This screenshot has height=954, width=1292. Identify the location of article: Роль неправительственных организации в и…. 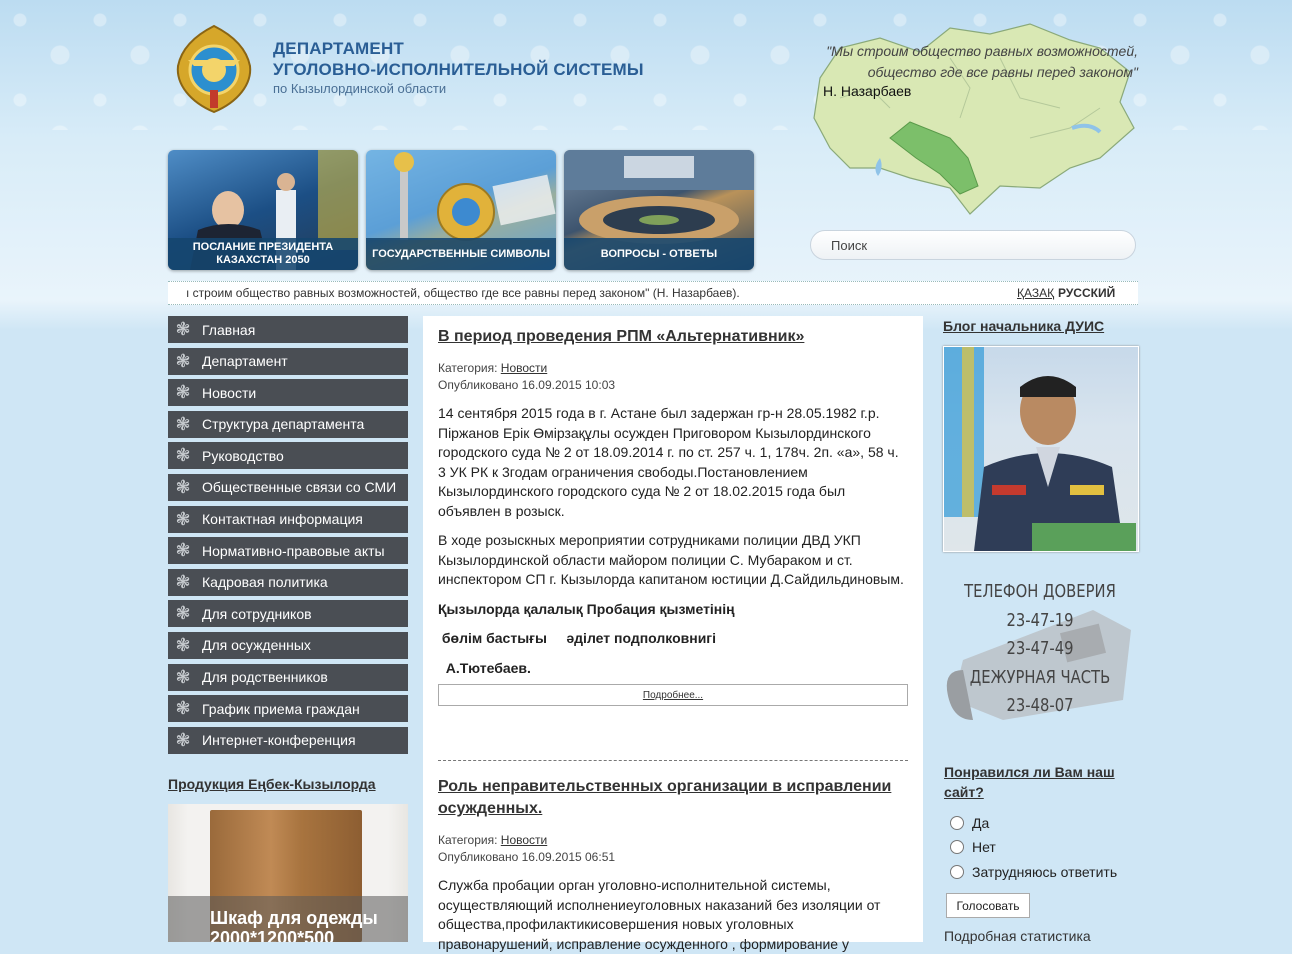
(673, 865).